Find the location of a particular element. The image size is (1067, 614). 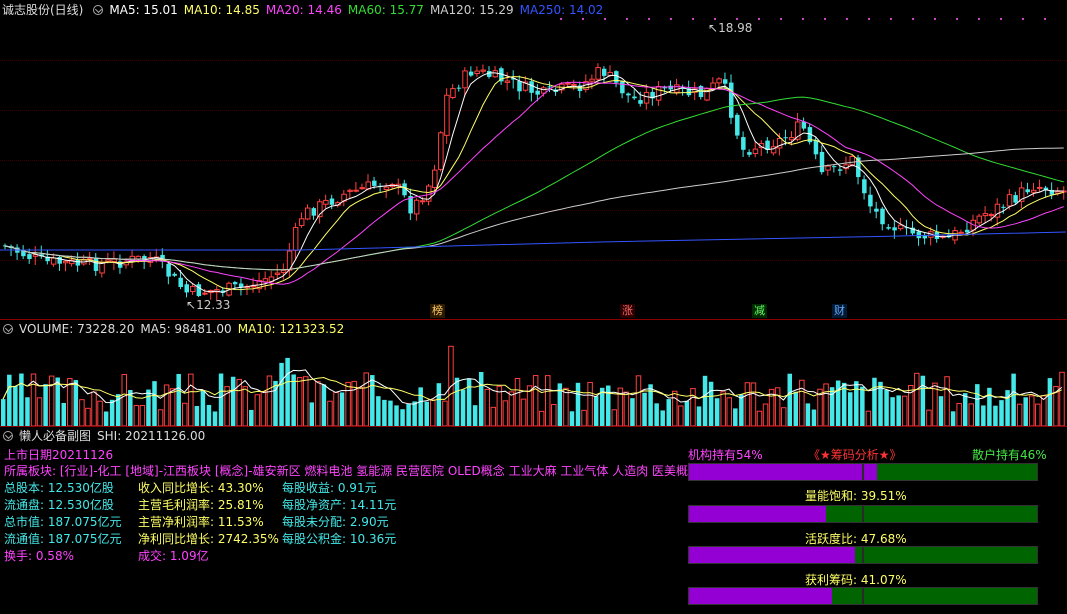

profit-chips-fill is located at coordinates (760, 596).